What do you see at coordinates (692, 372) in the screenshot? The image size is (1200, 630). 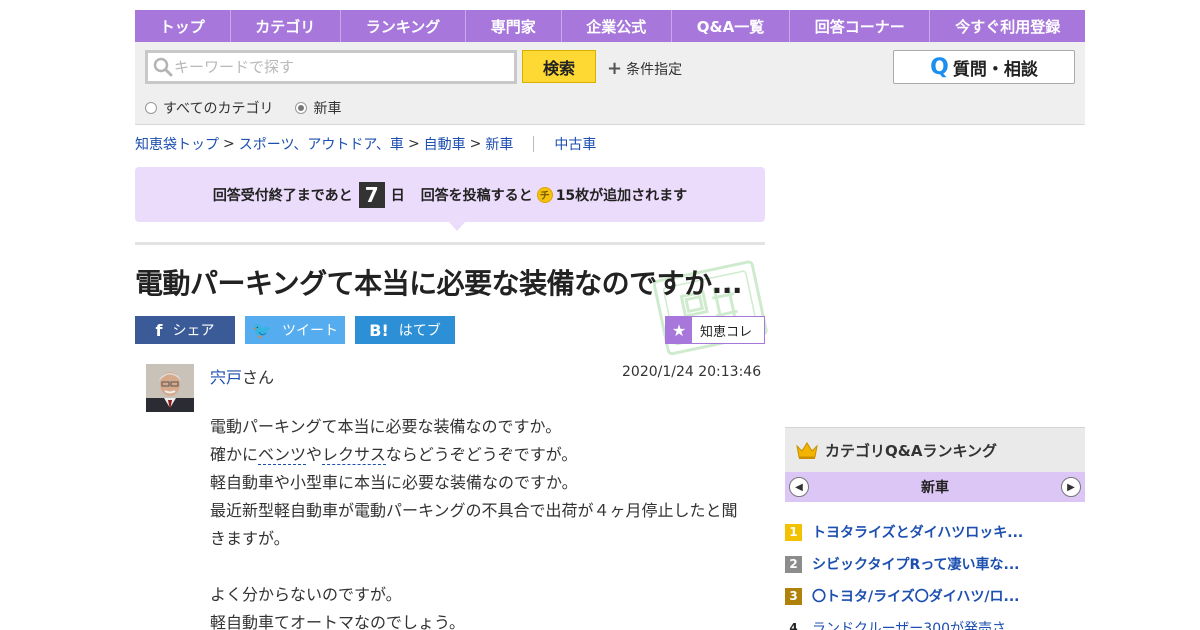 I see `question-timestamp: 2020/1/24 20:13:46` at bounding box center [692, 372].